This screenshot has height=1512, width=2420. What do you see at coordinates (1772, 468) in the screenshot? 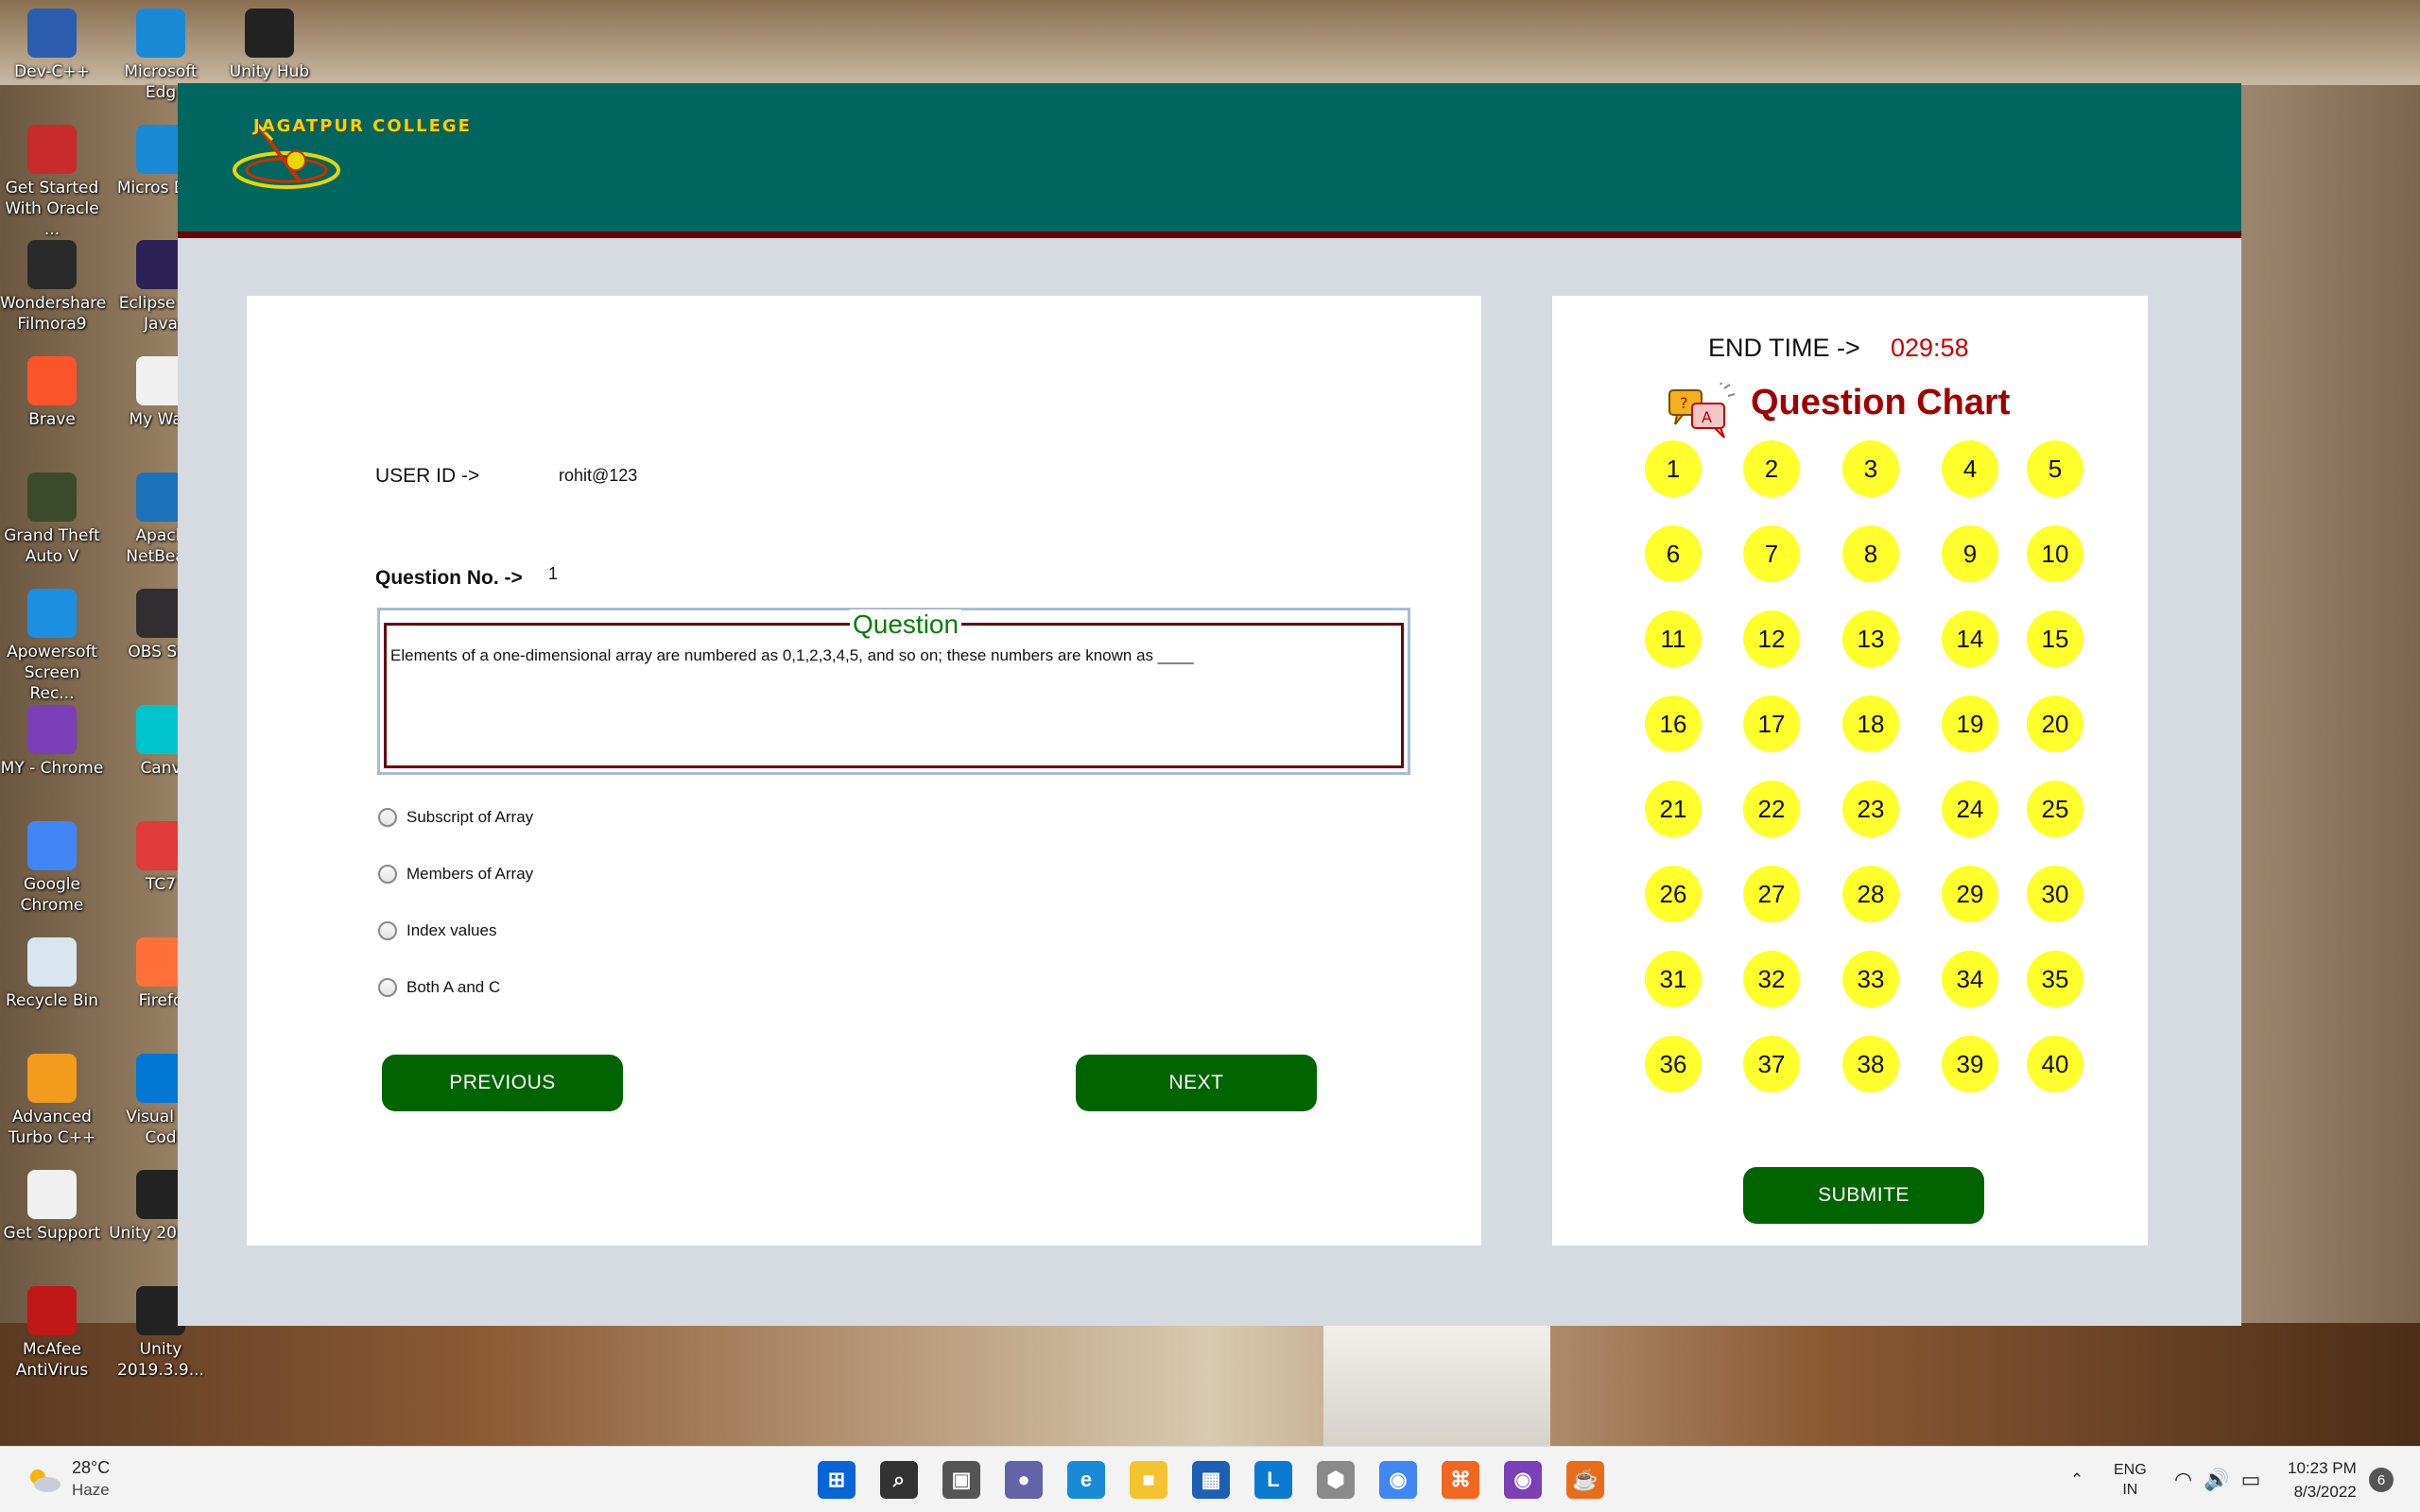
I see `question-number-button: 2` at bounding box center [1772, 468].